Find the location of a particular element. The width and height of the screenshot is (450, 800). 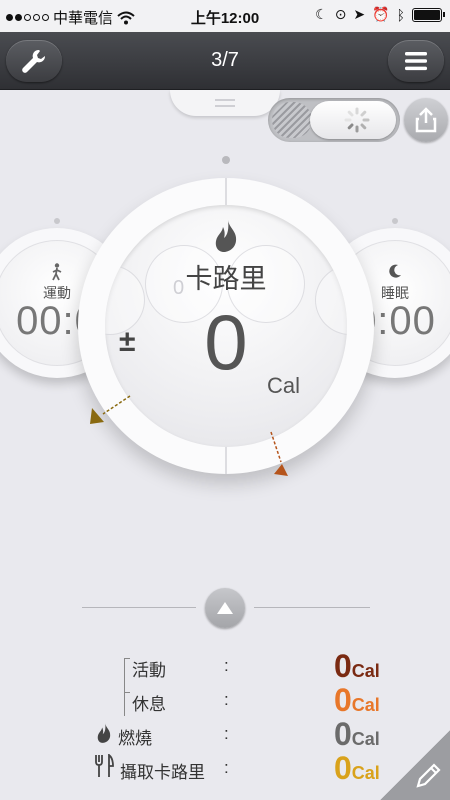

divider-left is located at coordinates (139, 607).